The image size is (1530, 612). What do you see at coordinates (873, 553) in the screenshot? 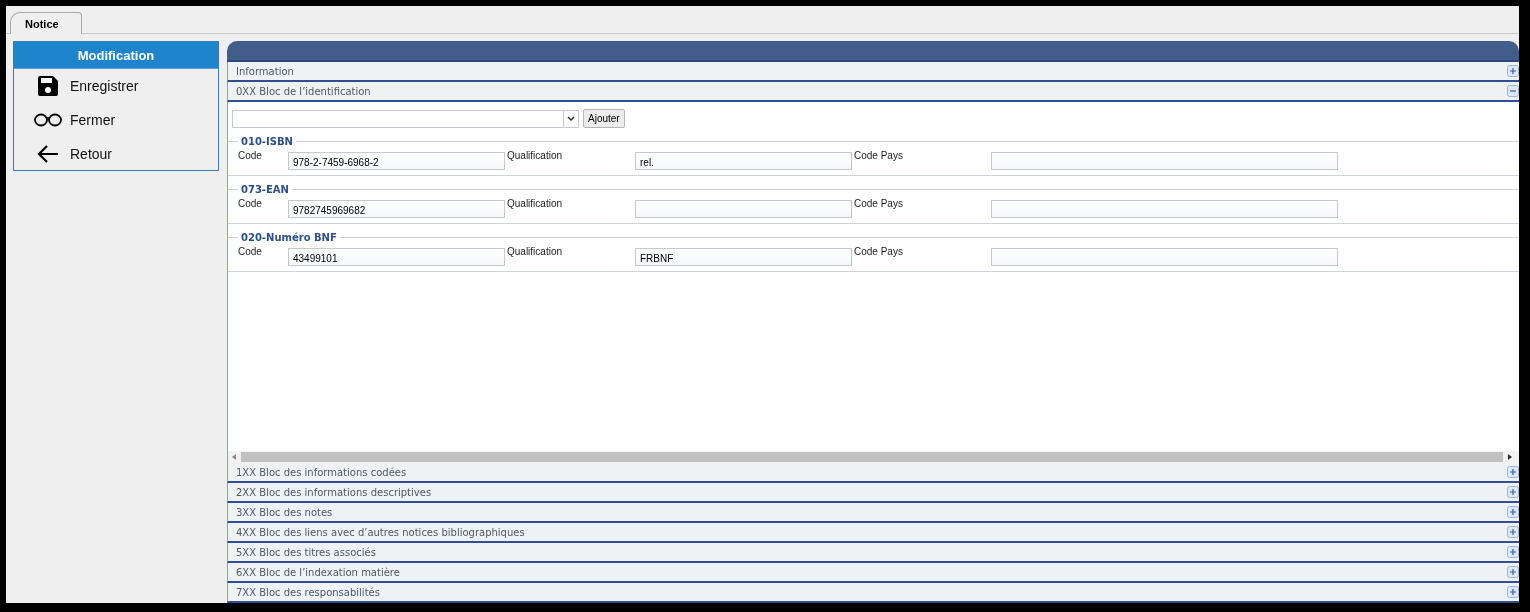
I see `section-header: 5XX Bloc des titres associés` at bounding box center [873, 553].